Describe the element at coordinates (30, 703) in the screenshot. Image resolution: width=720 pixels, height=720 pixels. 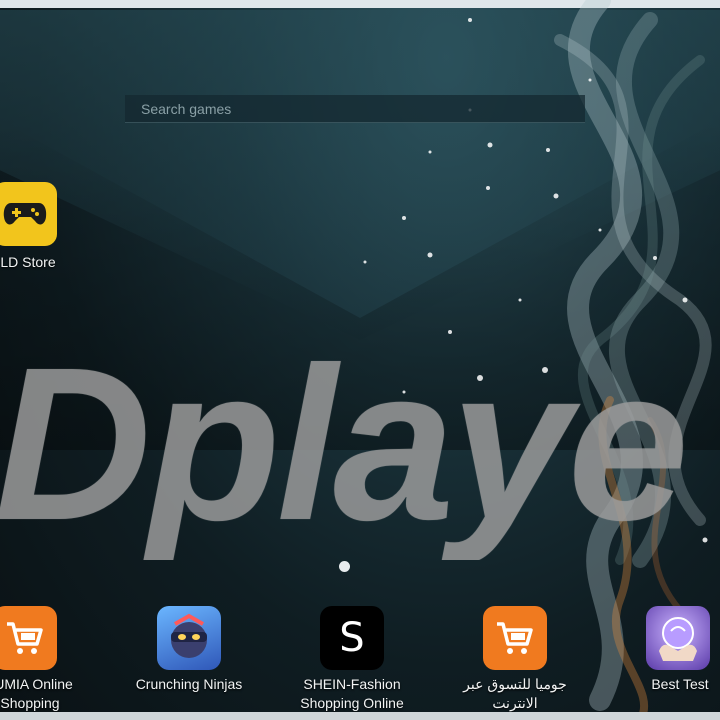
I see `app-label-line2: Shopping` at that location.